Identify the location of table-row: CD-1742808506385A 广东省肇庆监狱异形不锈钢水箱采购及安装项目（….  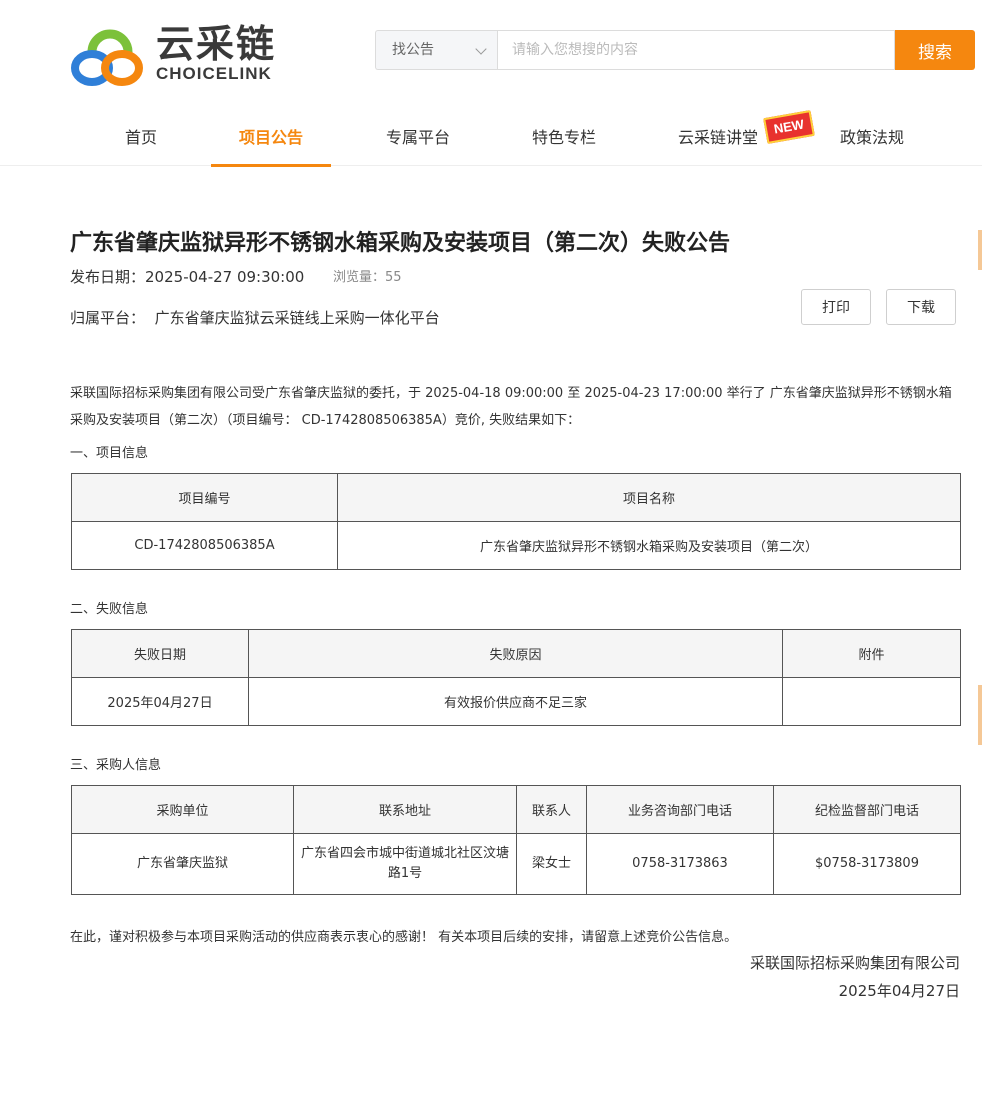
(516, 545).